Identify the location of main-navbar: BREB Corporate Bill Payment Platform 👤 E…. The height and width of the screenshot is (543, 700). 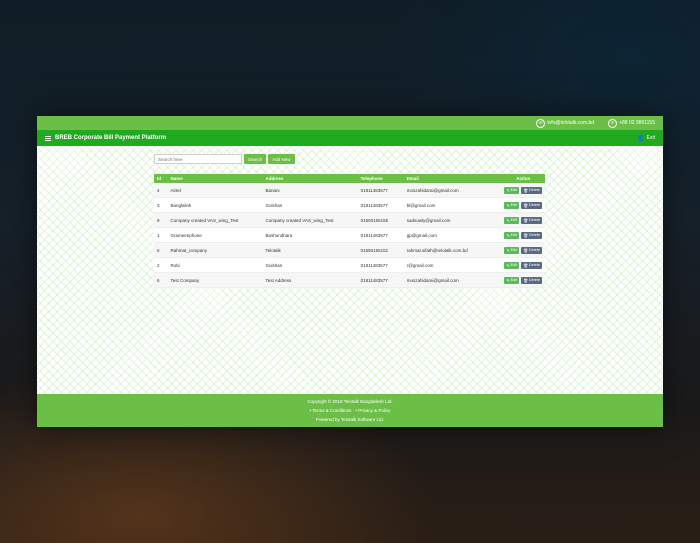
(350, 138).